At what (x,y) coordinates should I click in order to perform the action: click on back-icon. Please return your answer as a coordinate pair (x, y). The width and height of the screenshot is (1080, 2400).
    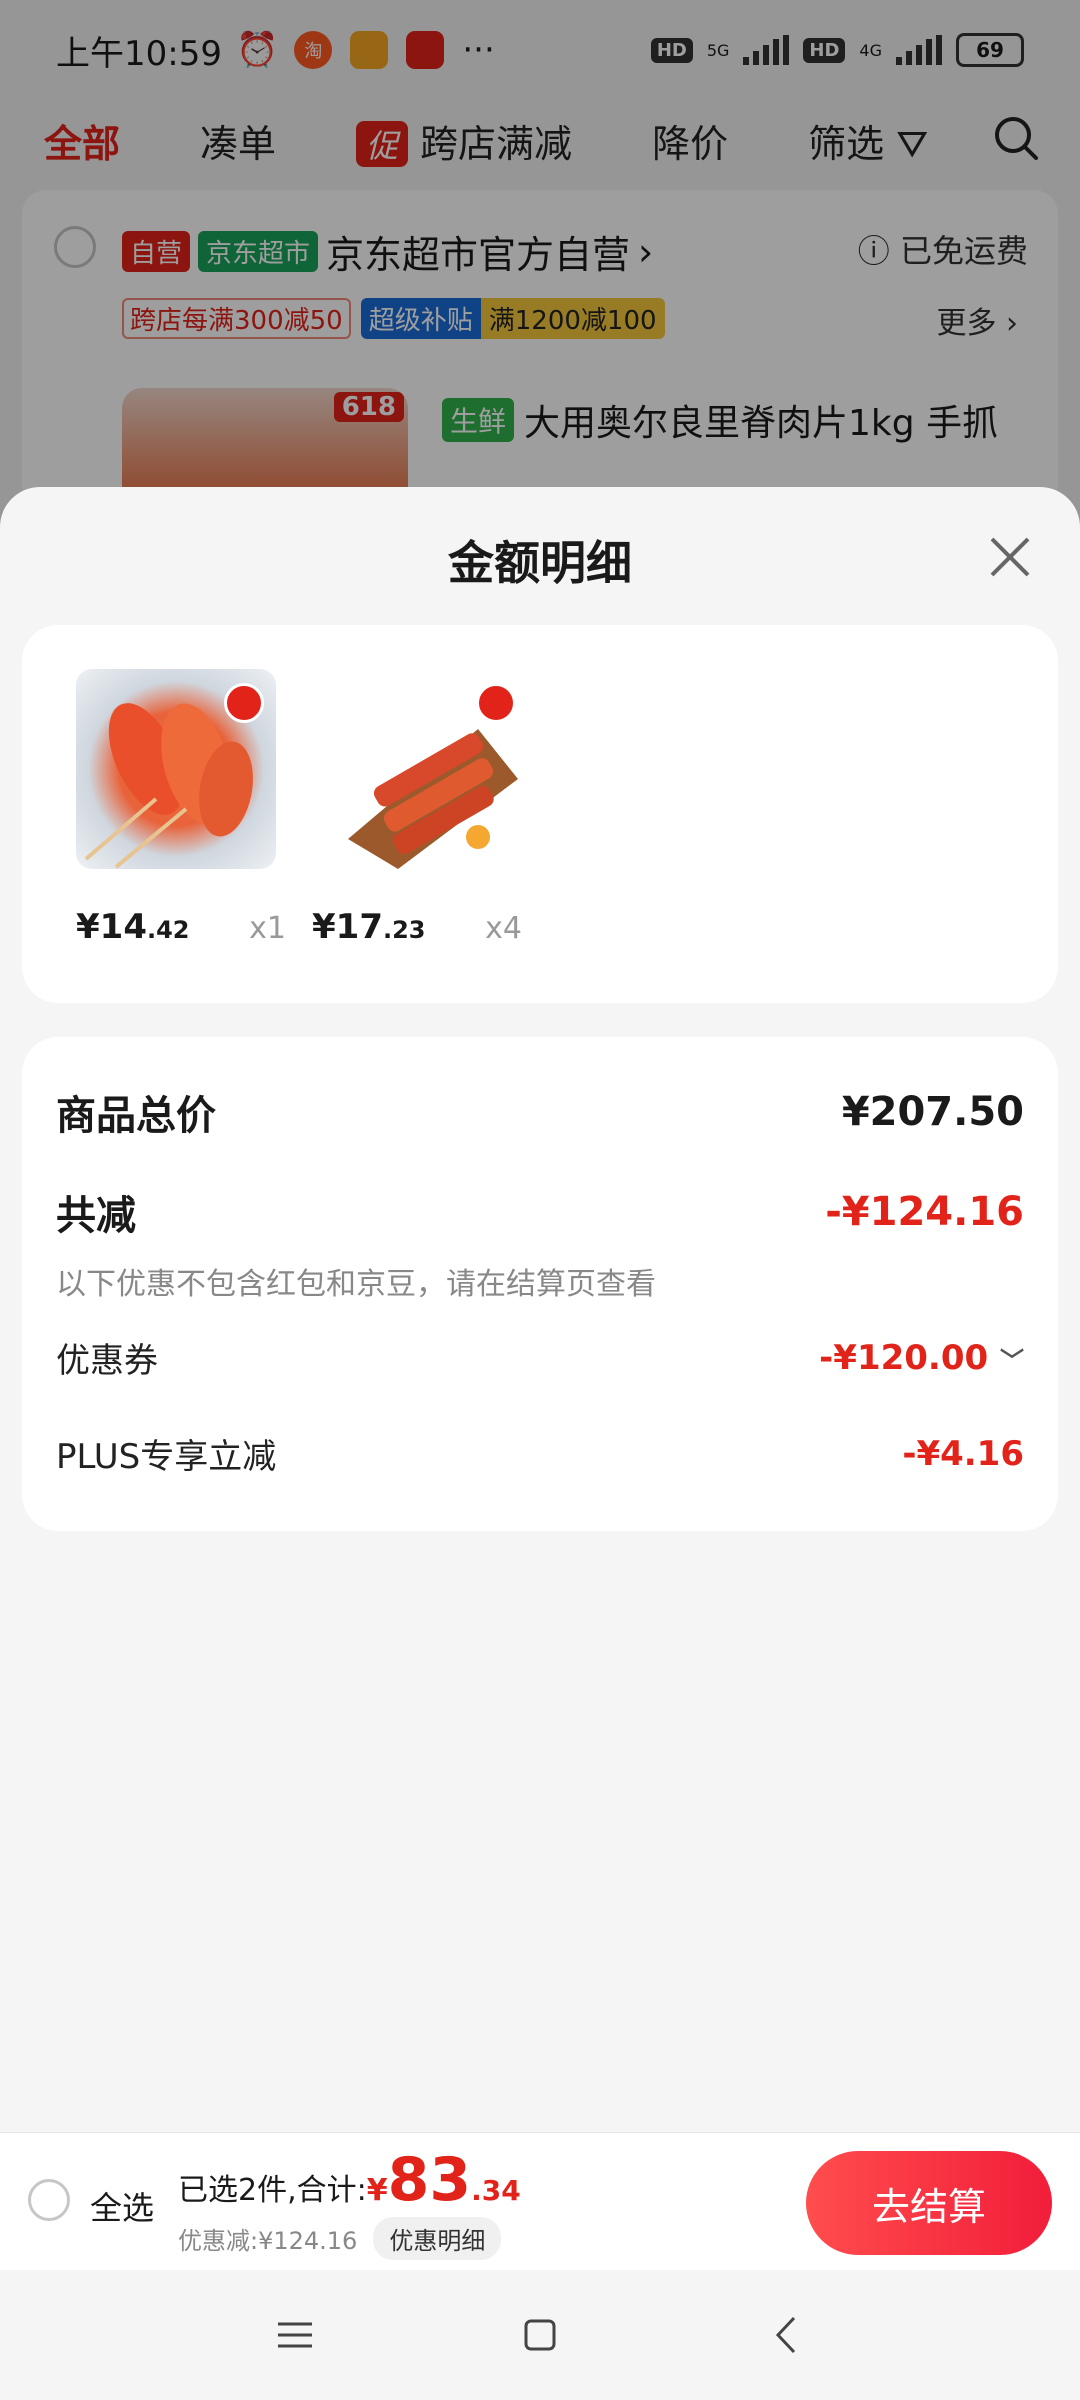
    Looking at the image, I should click on (787, 2335).